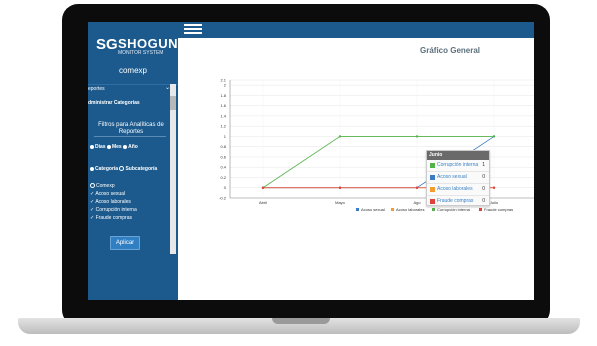 The width and height of the screenshot is (597, 346). Describe the element at coordinates (458, 166) in the screenshot. I see `tooltip-row: Corrupción interna 1` at that location.